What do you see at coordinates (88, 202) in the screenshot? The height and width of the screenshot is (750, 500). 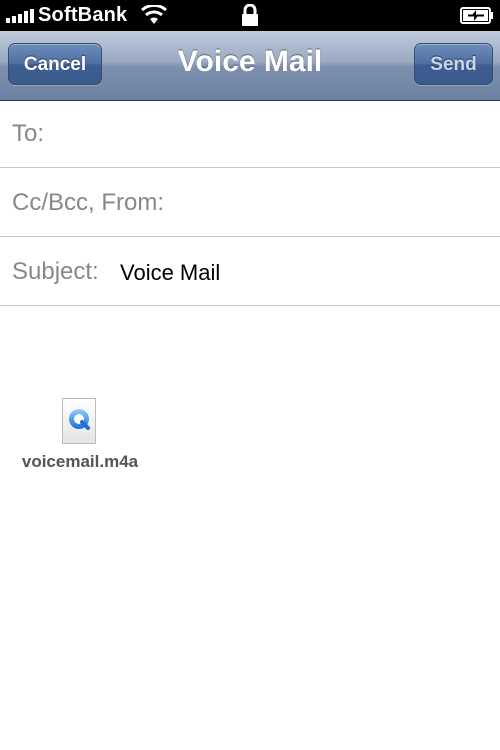 I see `cc-bcc-from-label: Cc/Bcc, From:` at bounding box center [88, 202].